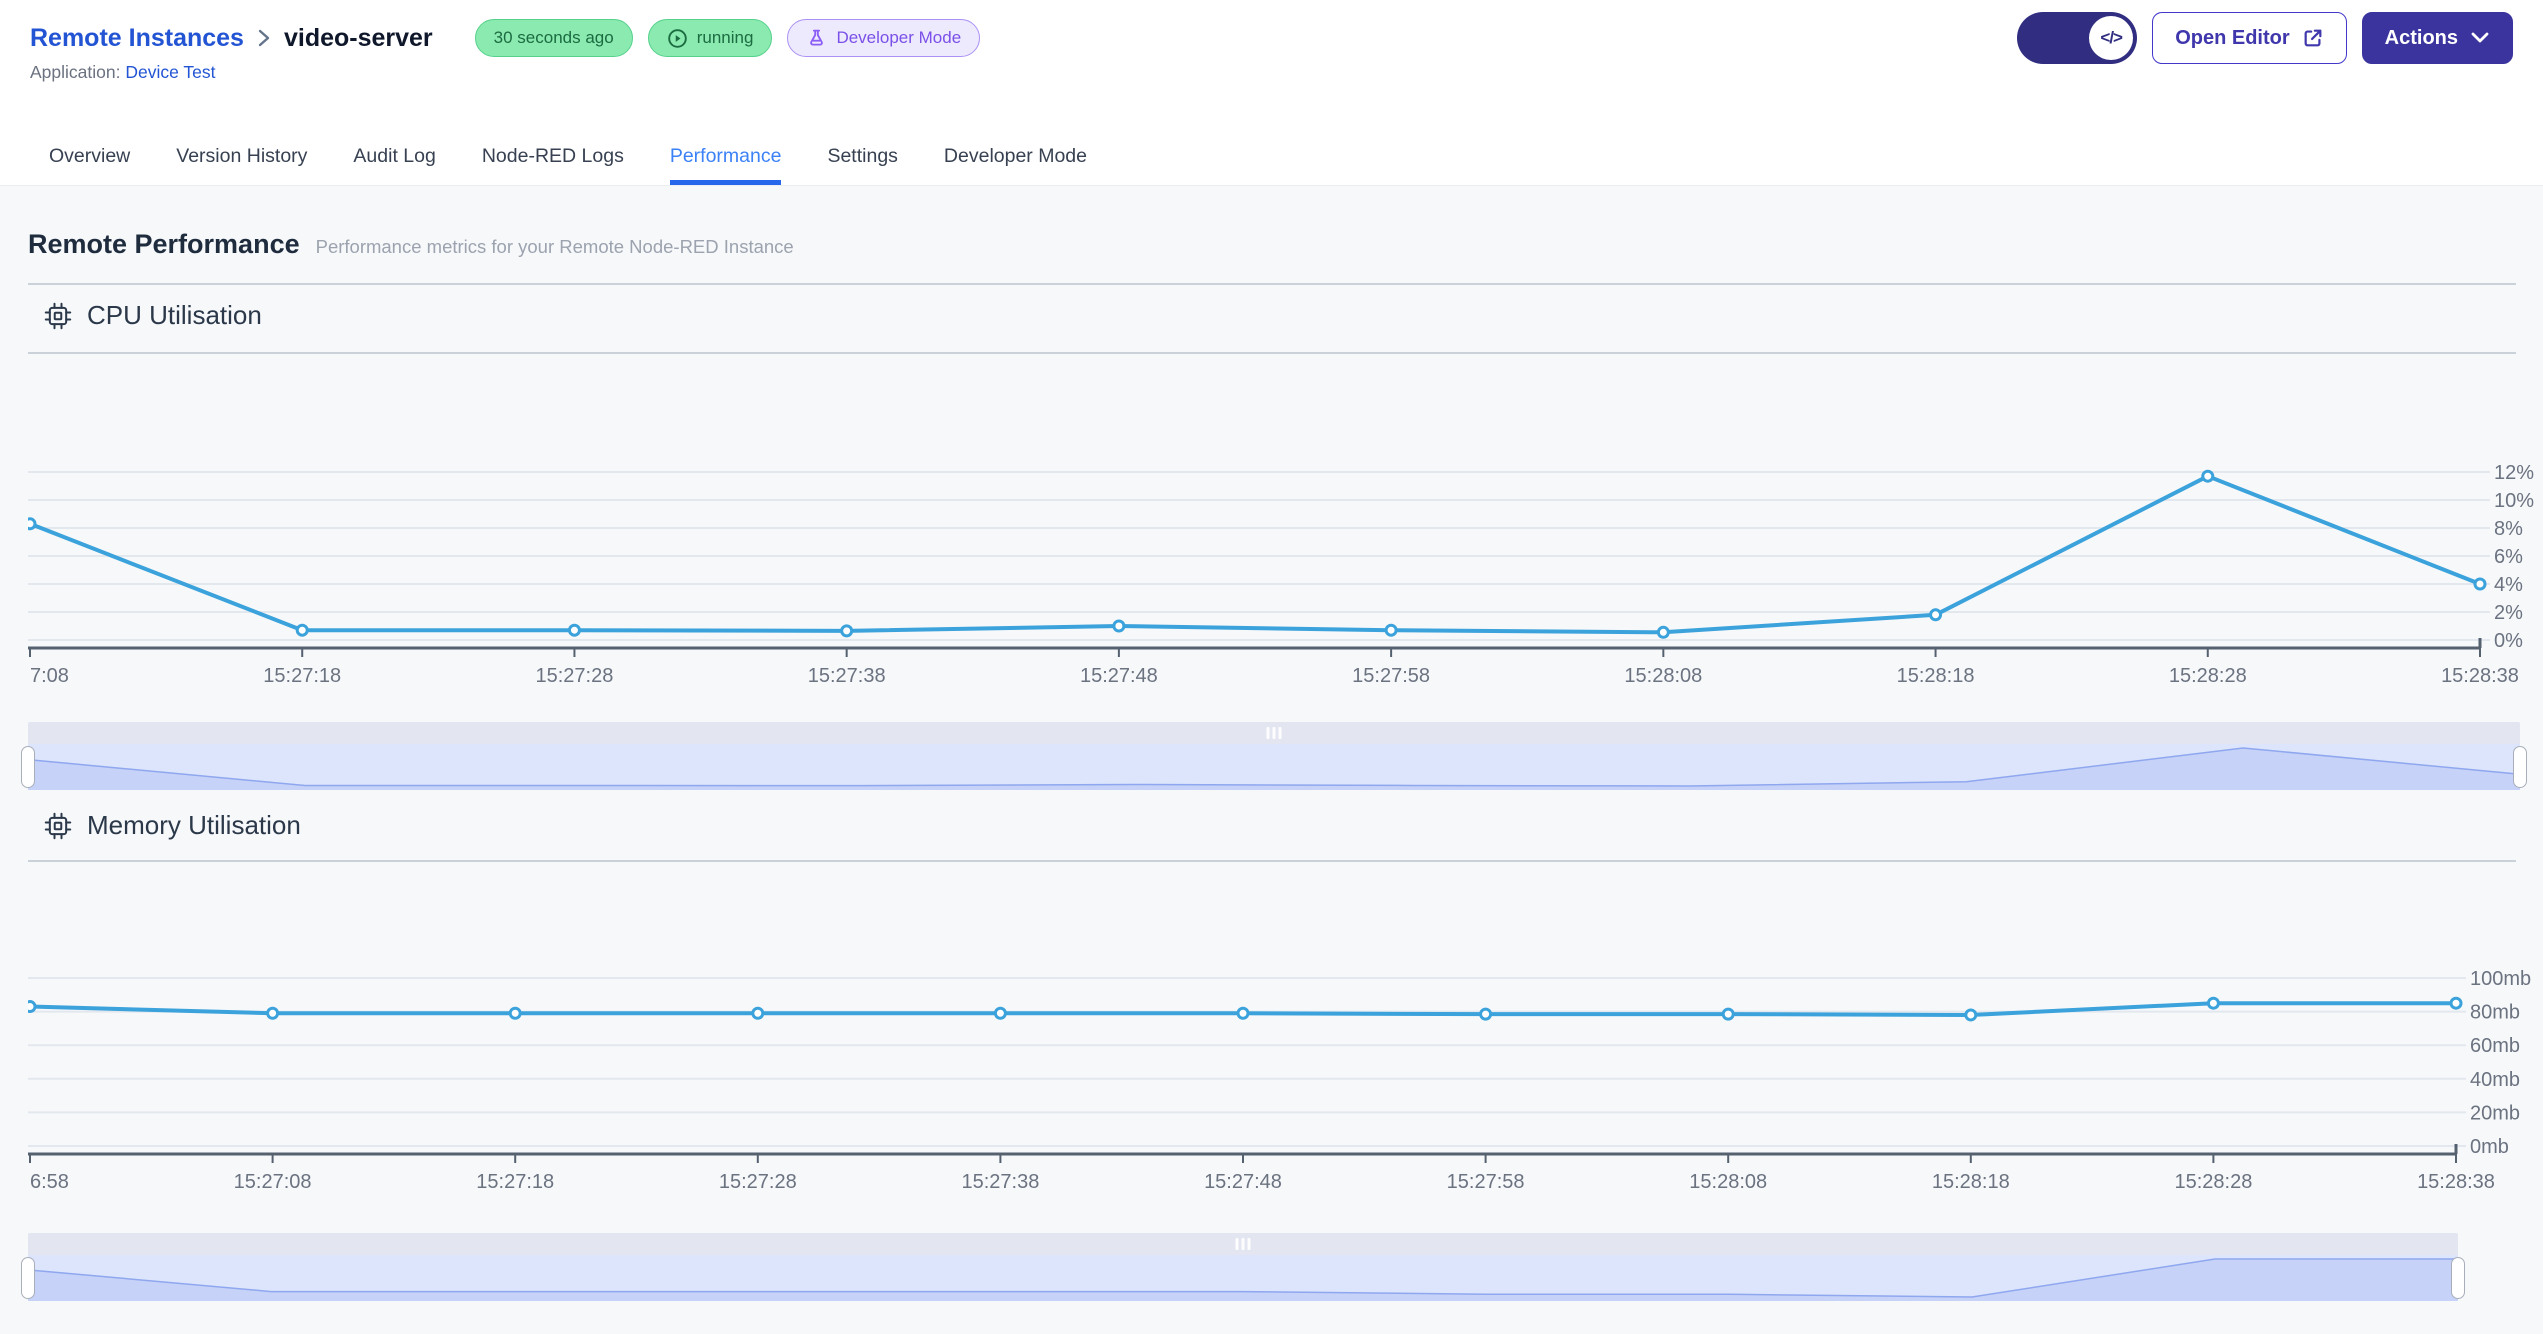  I want to click on code-icon: </>, so click(2111, 38).